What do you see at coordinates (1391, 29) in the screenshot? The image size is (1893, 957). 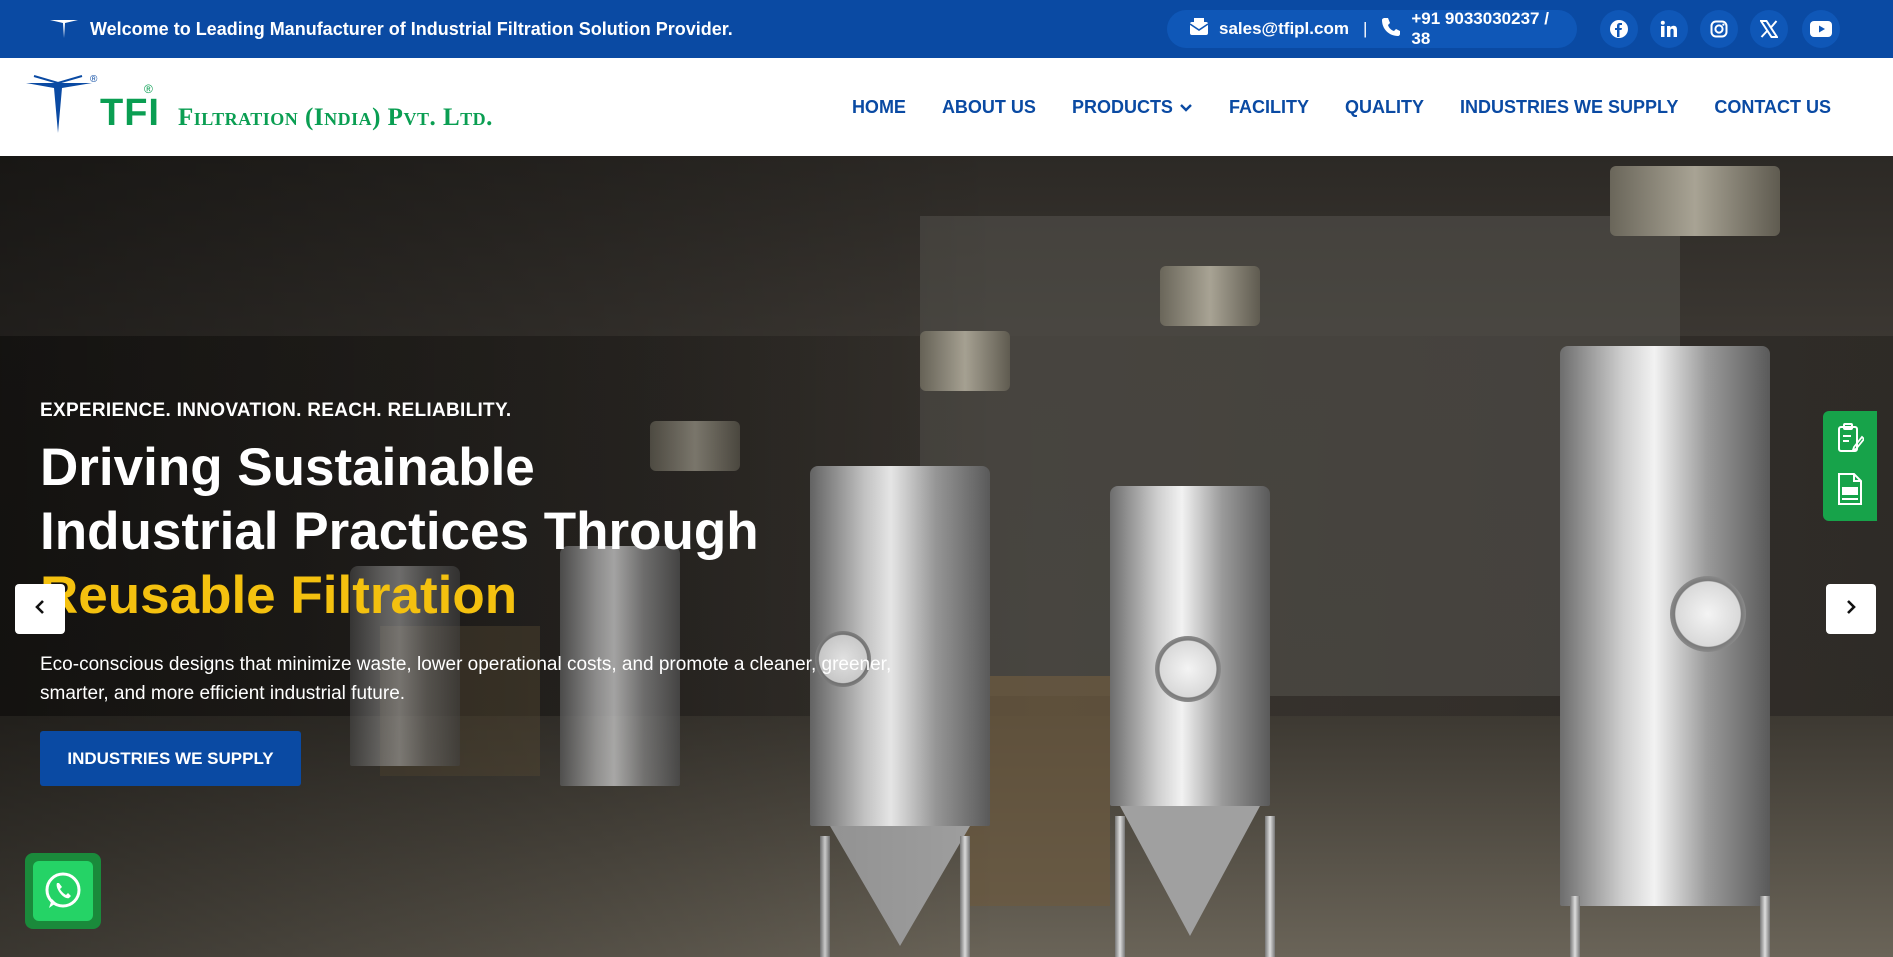 I see `phone-icon` at bounding box center [1391, 29].